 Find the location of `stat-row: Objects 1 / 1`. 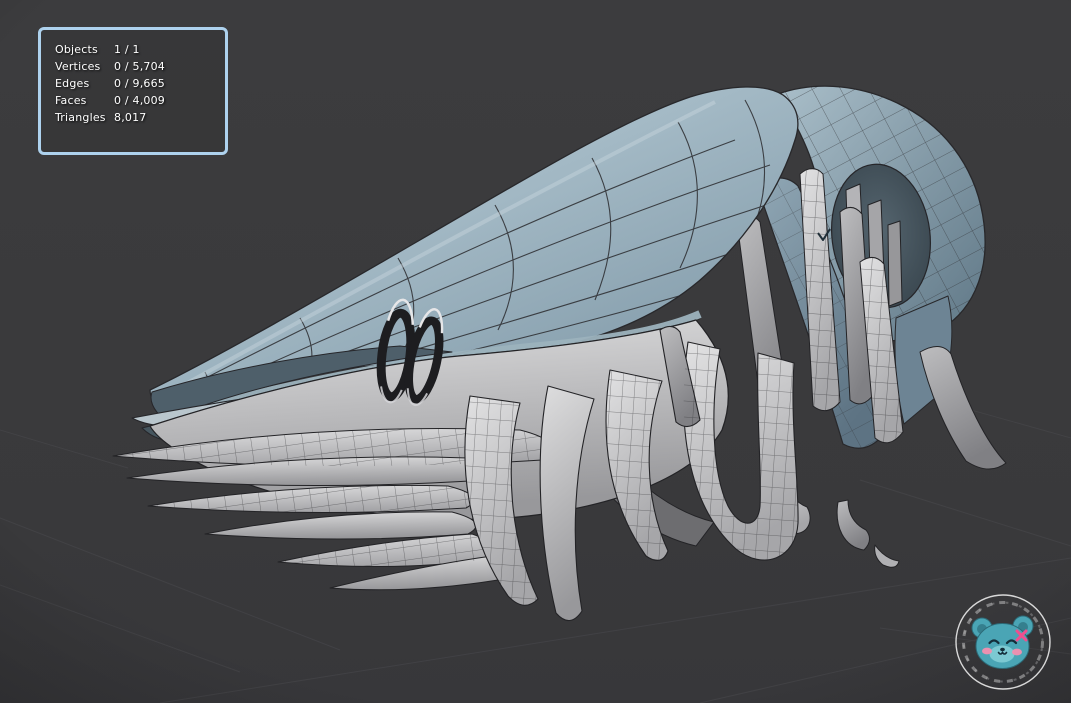

stat-row: Objects 1 / 1 is located at coordinates (140, 49).